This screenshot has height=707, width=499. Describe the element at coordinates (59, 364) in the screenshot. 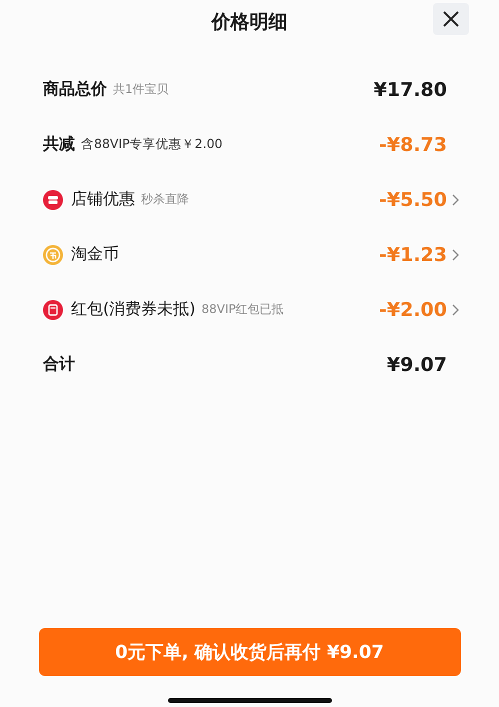

I see `row-label: 合计` at that location.